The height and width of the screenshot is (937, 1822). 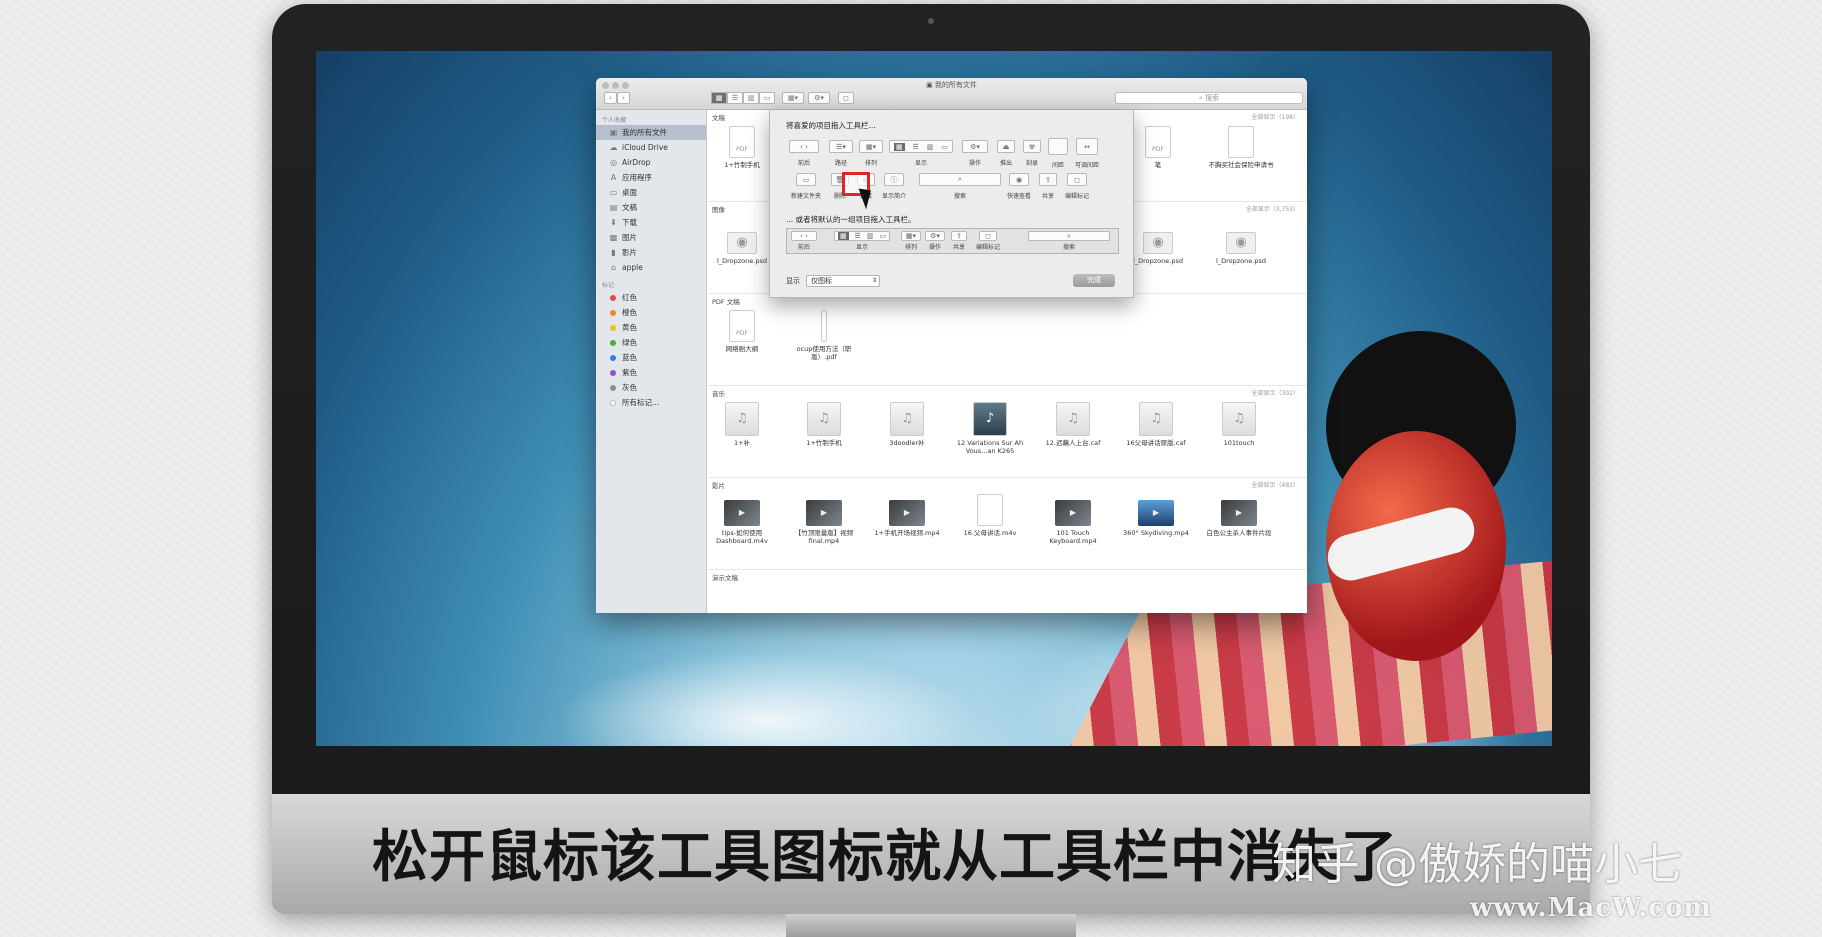 I want to click on toolbar-item-arrange: ▦▾ 排列, so click(x=871, y=153).